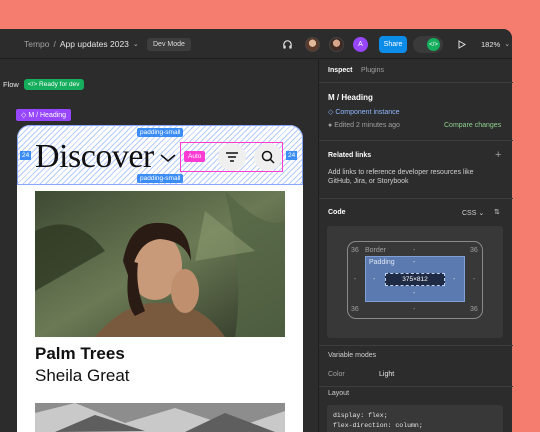 The width and height of the screenshot is (540, 432). Describe the element at coordinates (376, 250) in the screenshot. I see `box-border-label: Border` at that location.